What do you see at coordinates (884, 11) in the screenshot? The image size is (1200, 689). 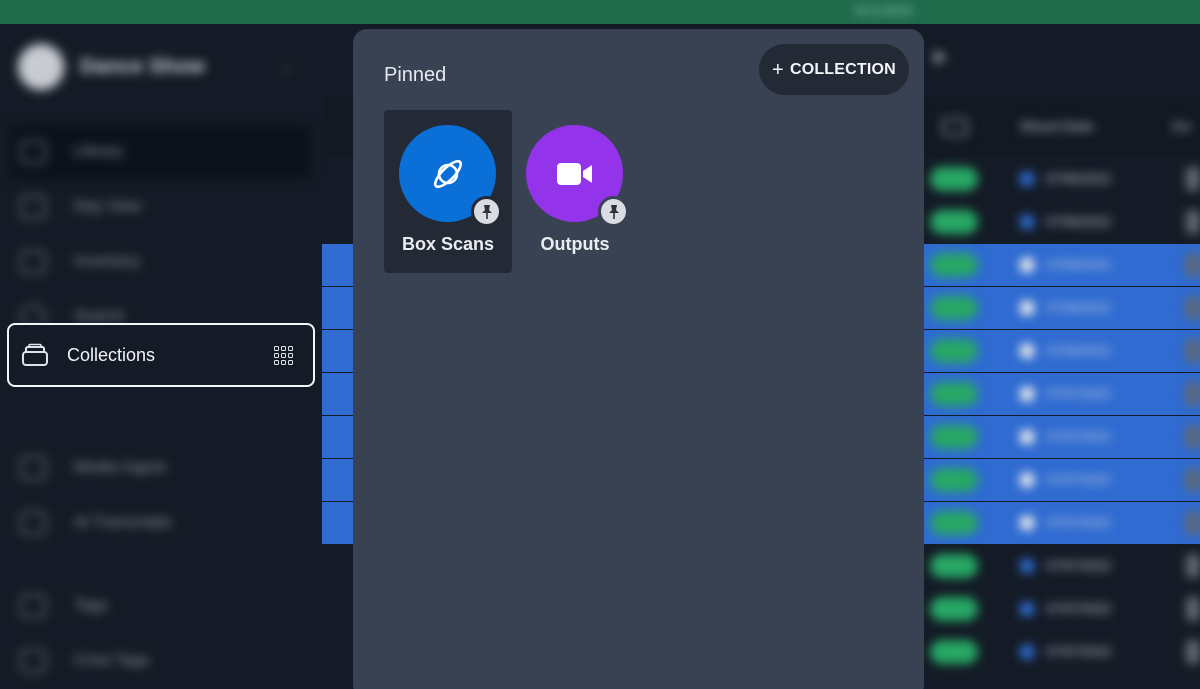 I see `timecode: 00:11:28:00` at bounding box center [884, 11].